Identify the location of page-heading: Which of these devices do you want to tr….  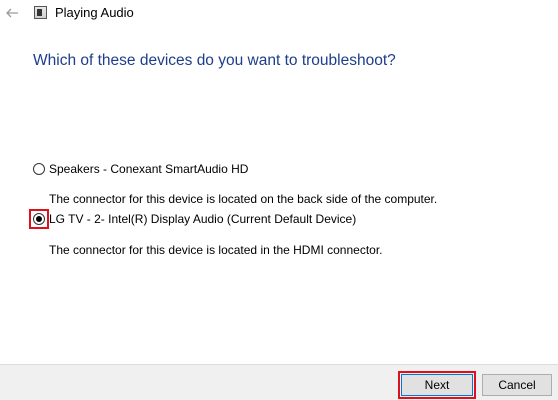
(214, 60).